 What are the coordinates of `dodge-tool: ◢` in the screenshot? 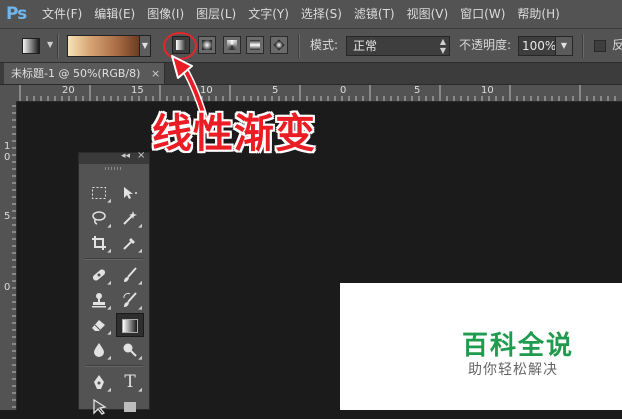 It's located at (130, 350).